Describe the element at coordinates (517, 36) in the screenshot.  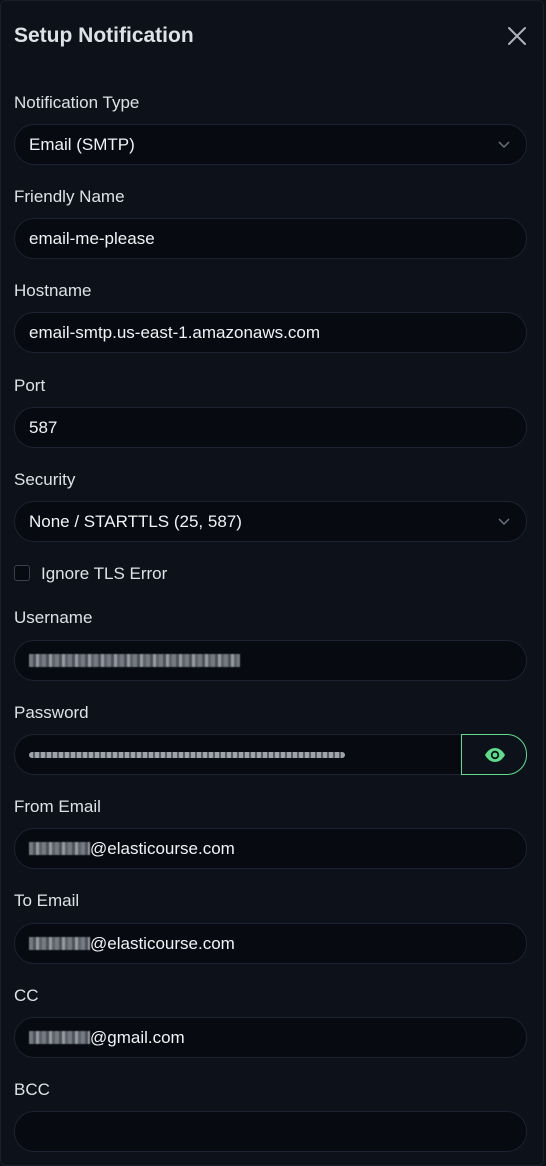
I see `close-icon` at that location.